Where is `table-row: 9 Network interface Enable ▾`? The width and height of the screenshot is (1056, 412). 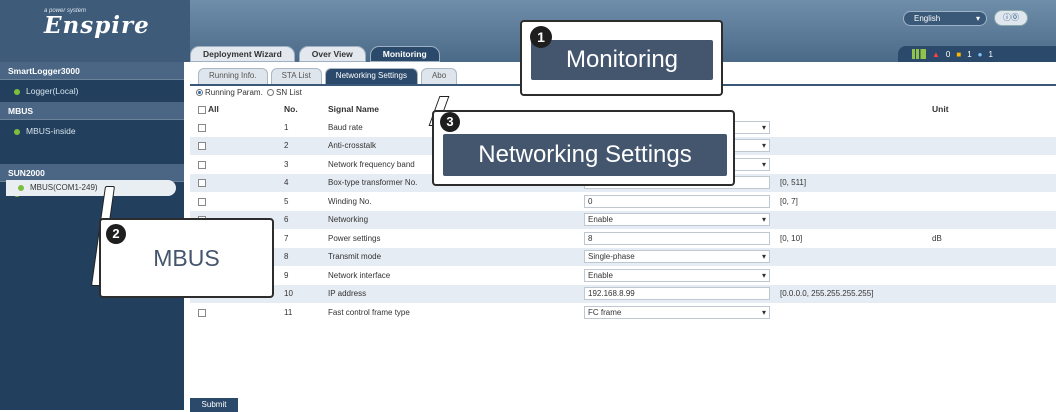 table-row: 9 Network interface Enable ▾ is located at coordinates (623, 275).